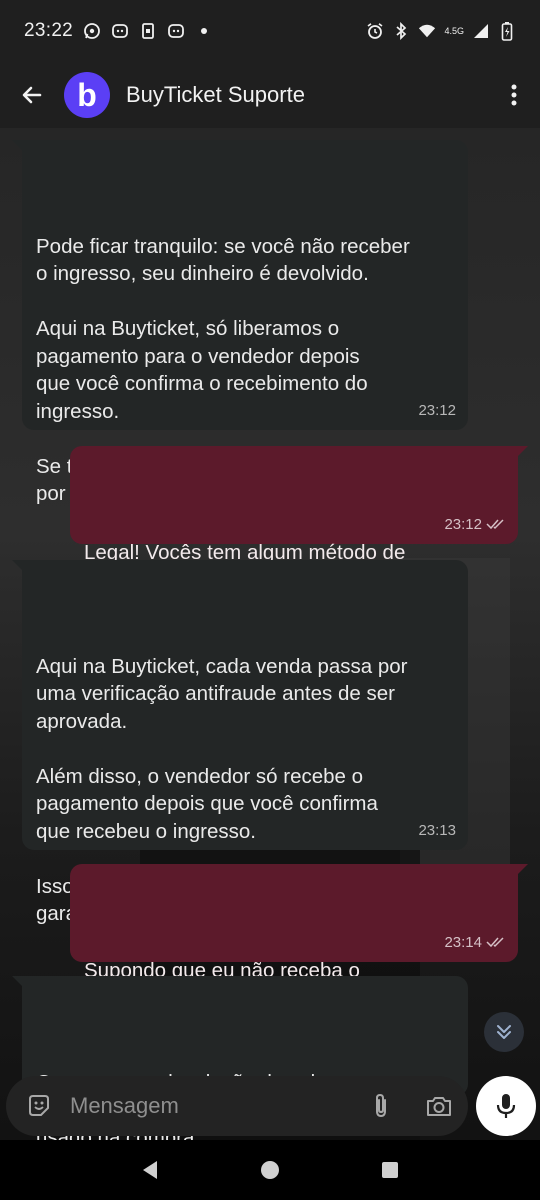  I want to click on avatar: b, so click(87, 95).